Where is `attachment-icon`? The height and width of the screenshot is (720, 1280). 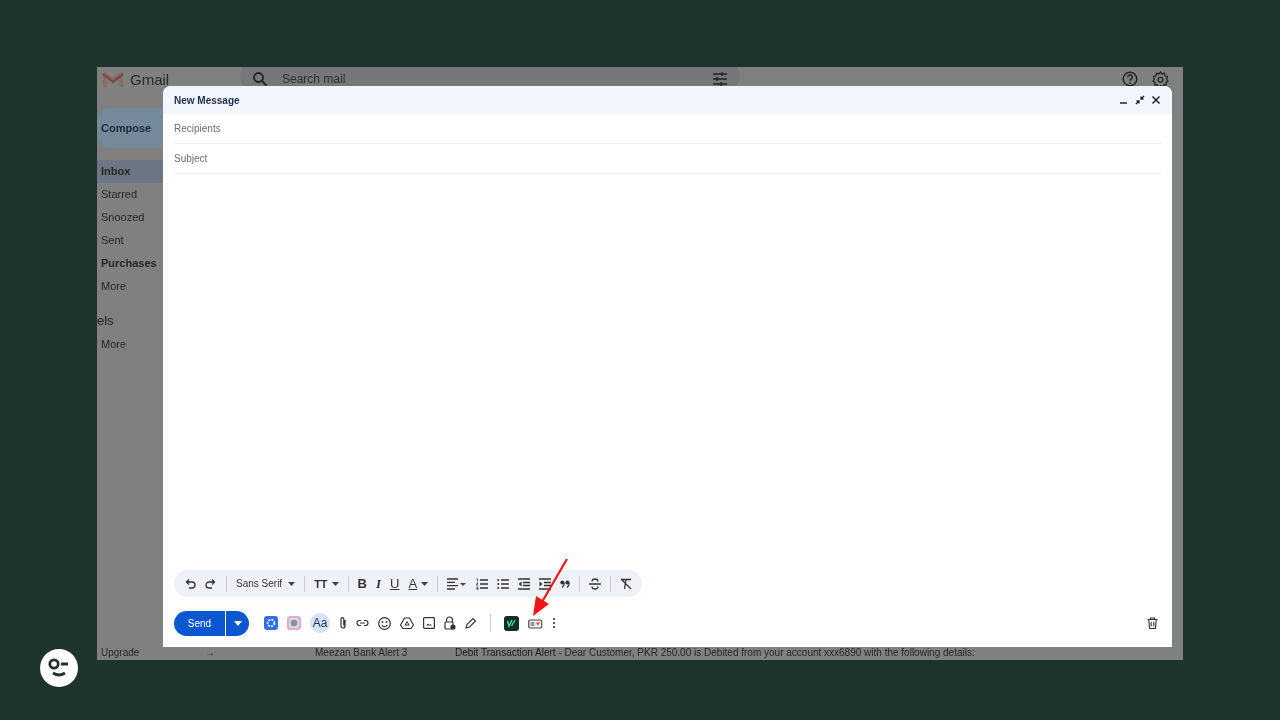
attachment-icon is located at coordinates (343, 623).